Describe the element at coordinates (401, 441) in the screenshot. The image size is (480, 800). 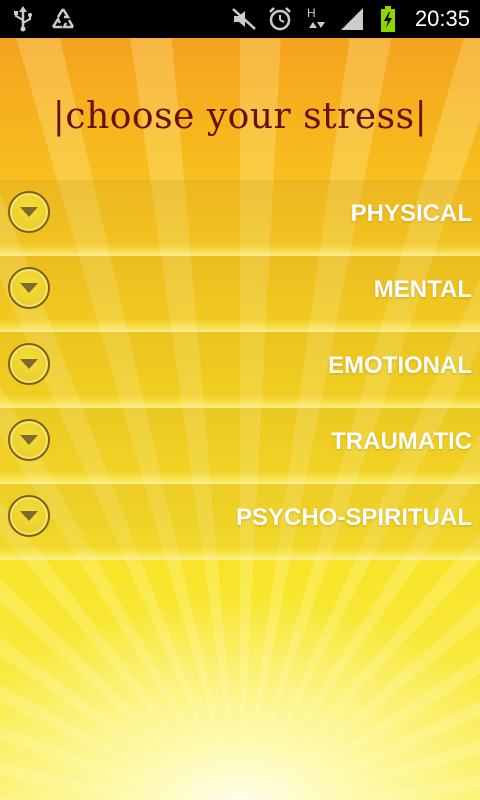
I see `stress-item-label: TRAUMATIC` at that location.